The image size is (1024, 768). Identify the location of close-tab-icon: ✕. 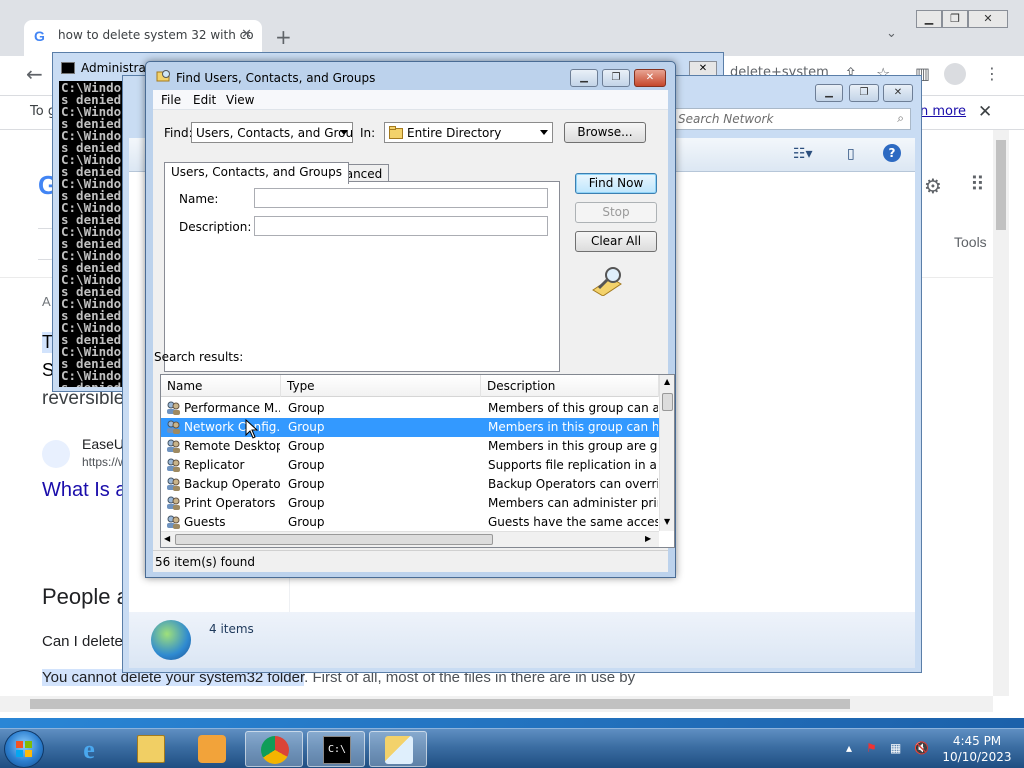
(246, 34).